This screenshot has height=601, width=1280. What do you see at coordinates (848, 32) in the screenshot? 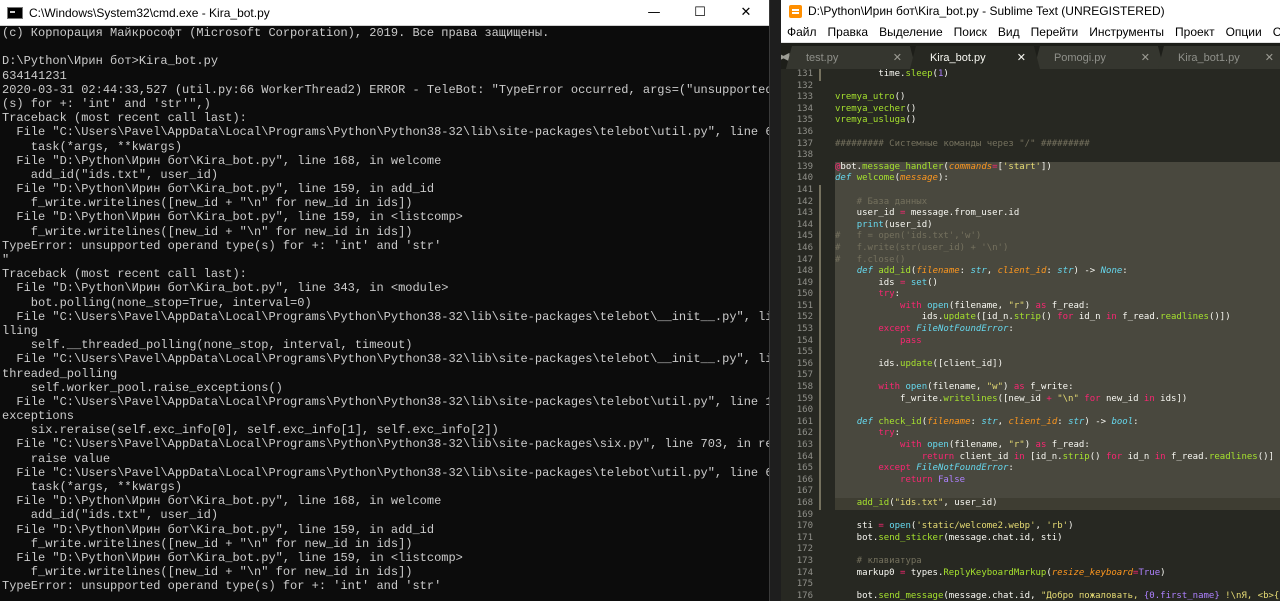
I see `menu-item: Правка` at bounding box center [848, 32].